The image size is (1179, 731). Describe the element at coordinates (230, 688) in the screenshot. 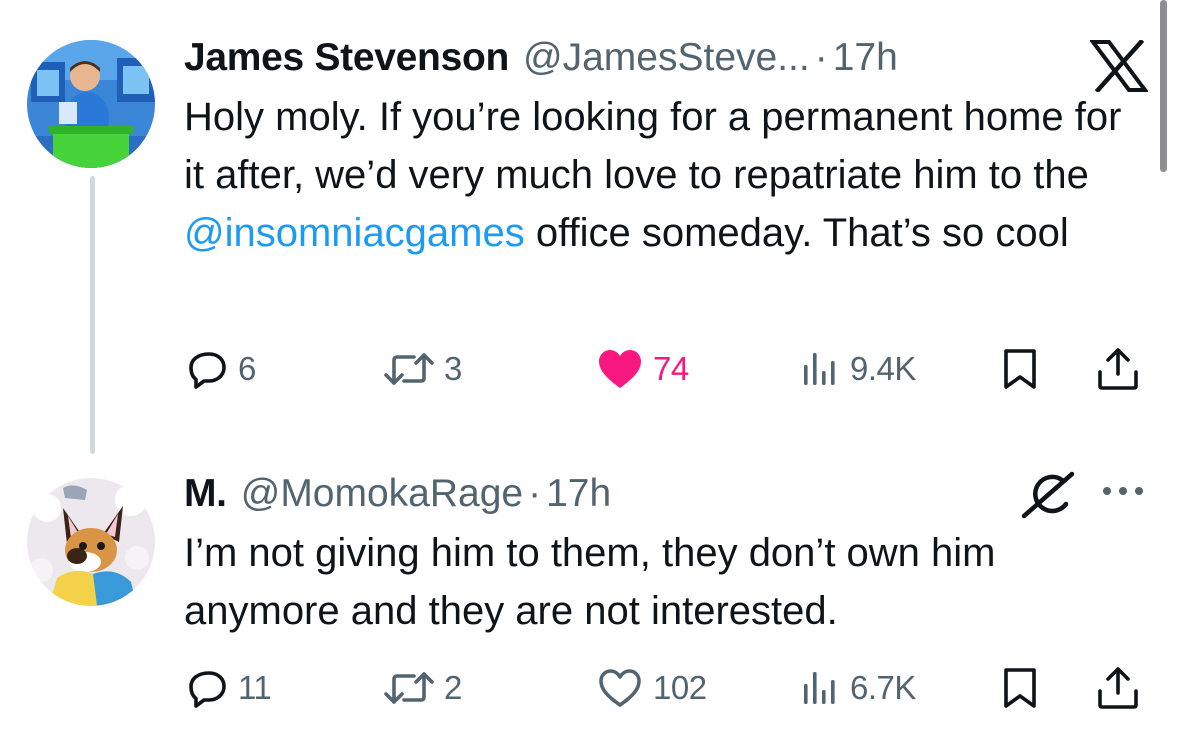

I see `reply-button: 11` at that location.